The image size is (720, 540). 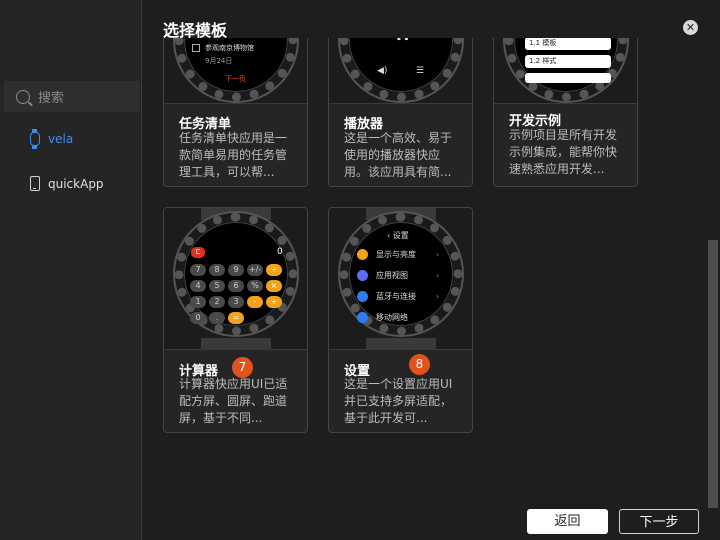 What do you see at coordinates (659, 521) in the screenshot?
I see `next-button: 下一步` at bounding box center [659, 521].